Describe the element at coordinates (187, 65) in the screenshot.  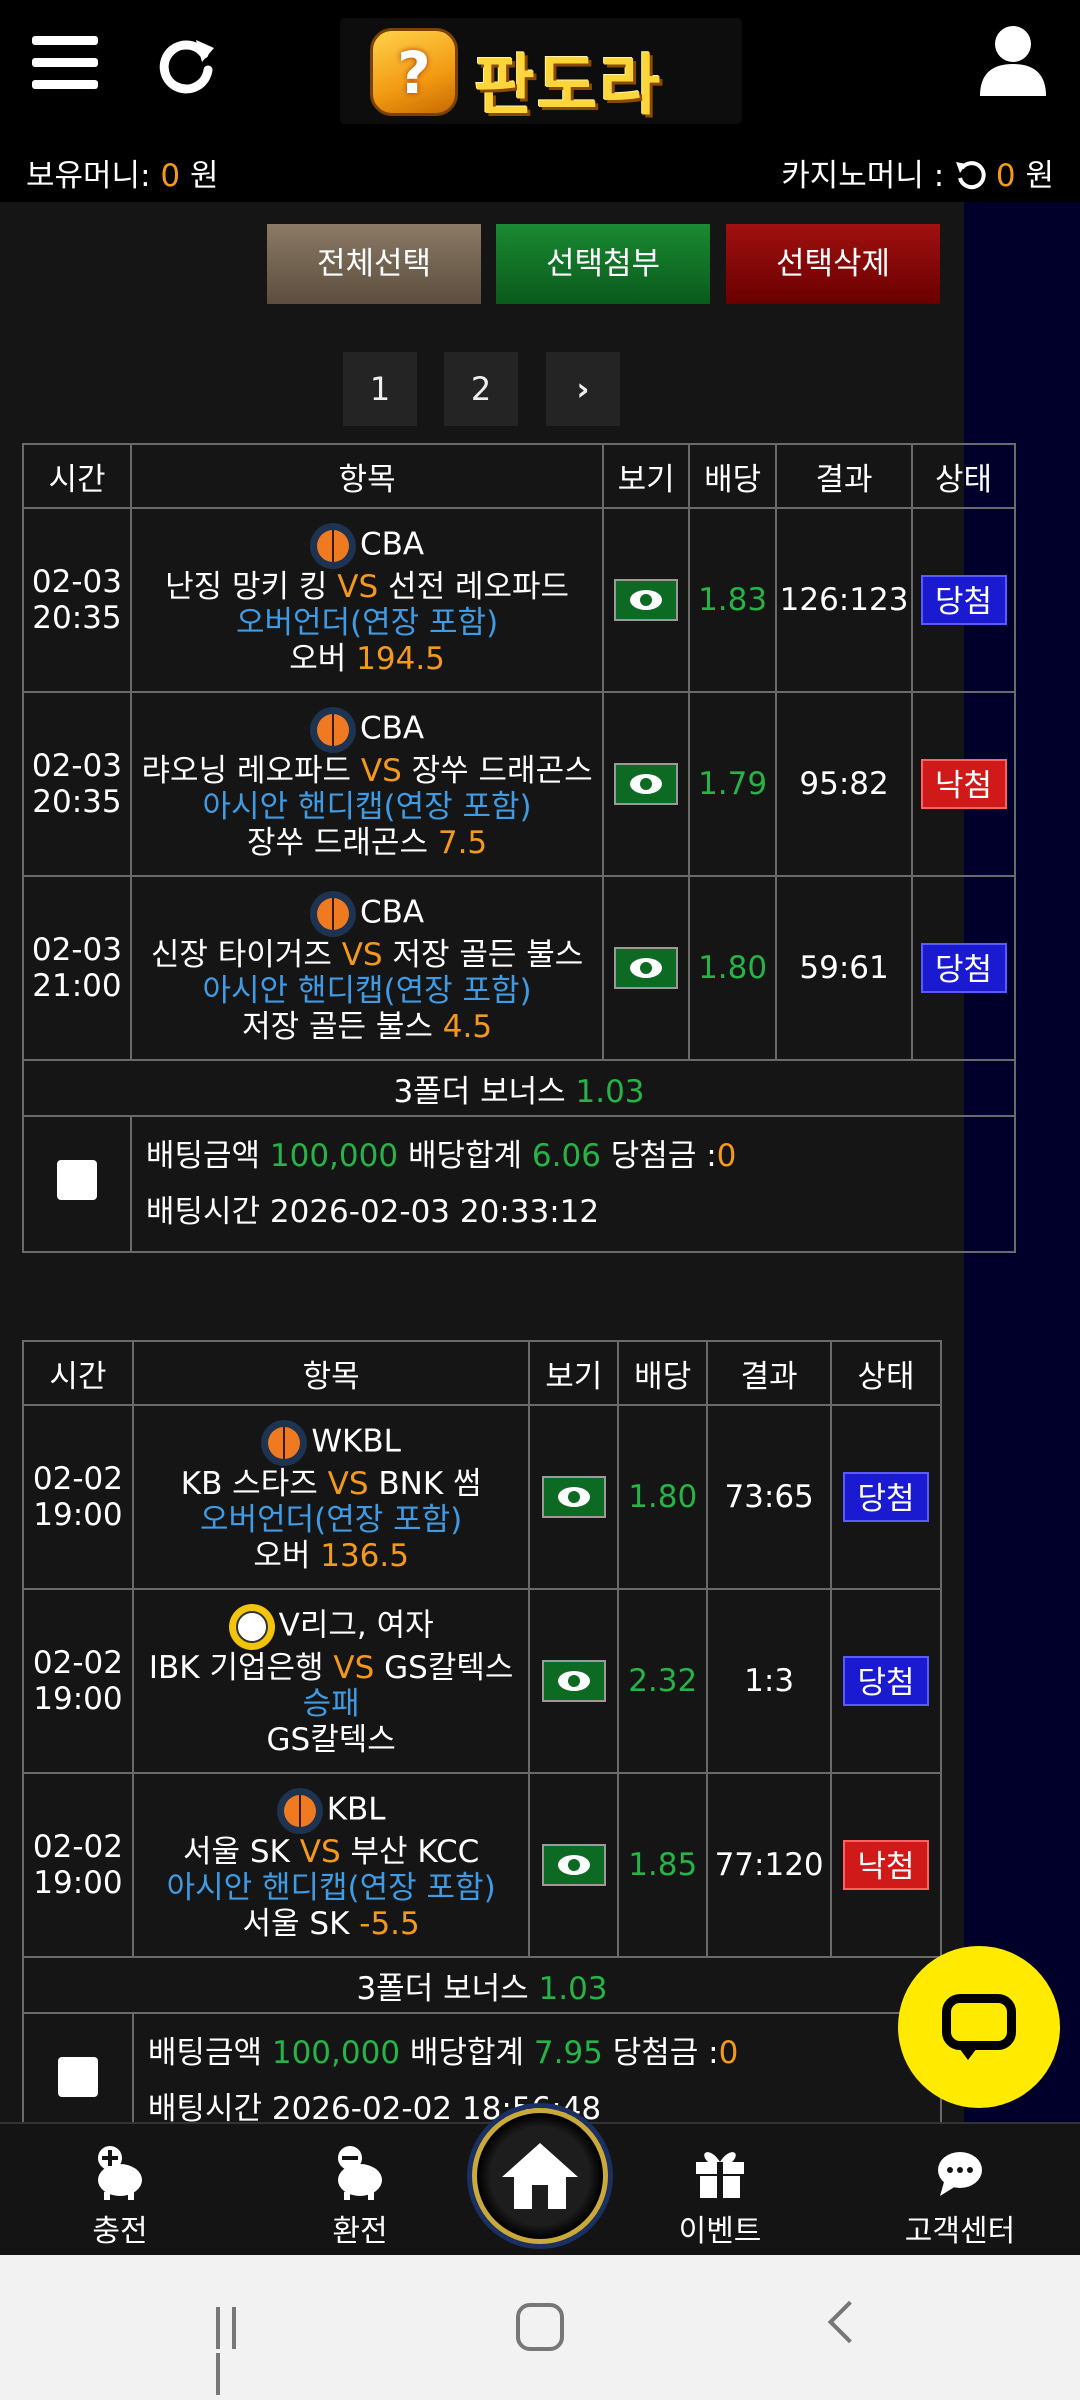
I see `refresh-icon` at that location.